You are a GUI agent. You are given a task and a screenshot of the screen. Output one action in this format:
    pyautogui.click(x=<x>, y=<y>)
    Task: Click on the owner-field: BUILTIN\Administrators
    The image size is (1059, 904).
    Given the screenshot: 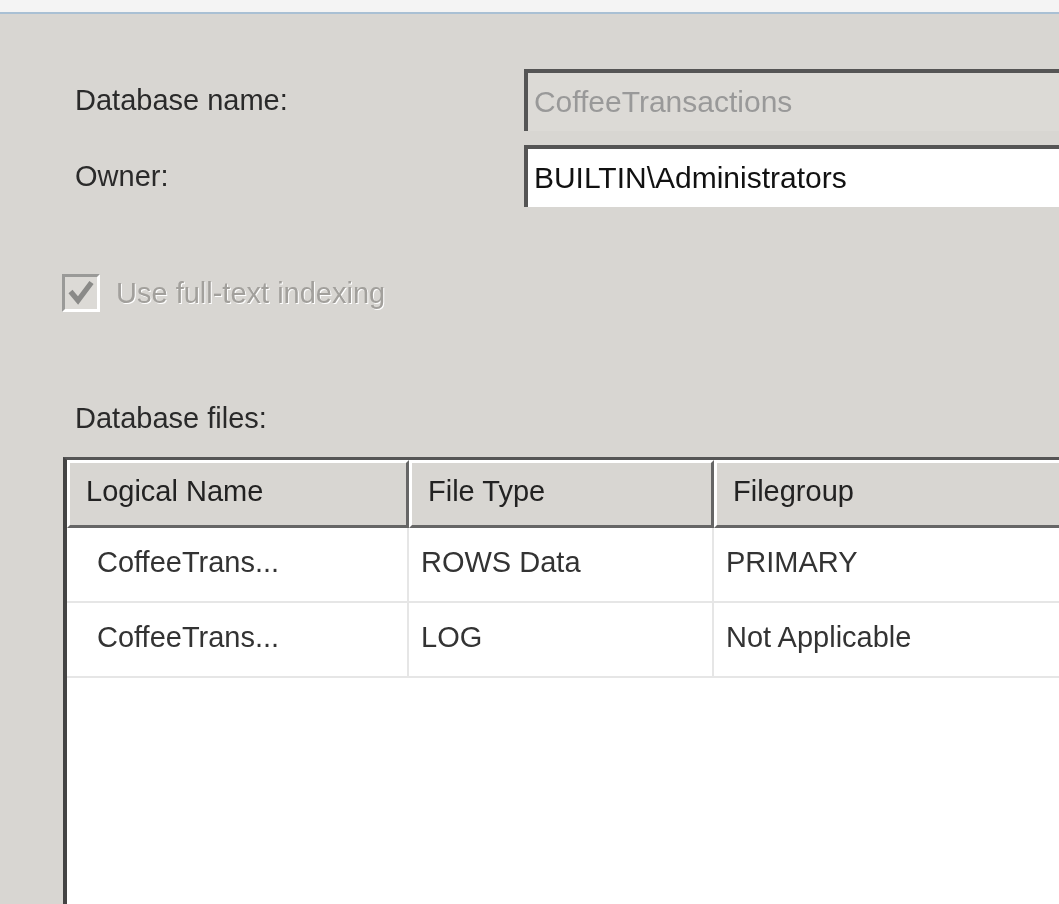 What is the action you would take?
    pyautogui.click(x=791, y=176)
    